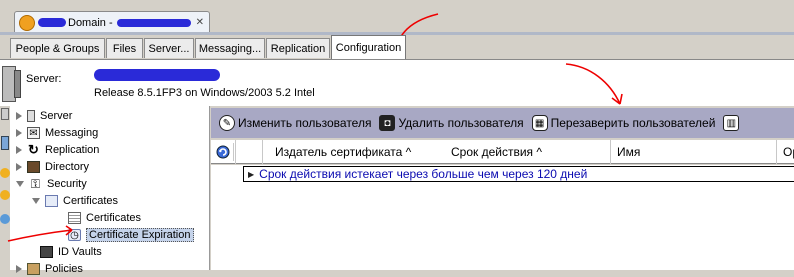 Image resolution: width=794 pixels, height=277 pixels. Describe the element at coordinates (305, 123) in the screenshot. I see `action-label: Изменить пользователя` at that location.